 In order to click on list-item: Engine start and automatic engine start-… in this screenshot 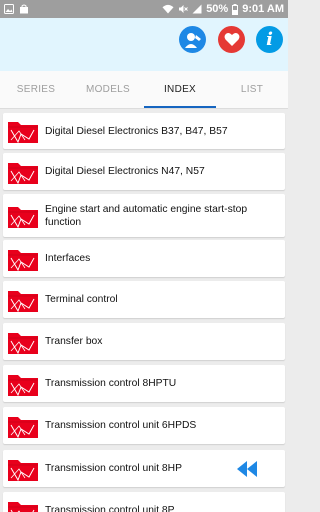, I will do `click(144, 215)`.